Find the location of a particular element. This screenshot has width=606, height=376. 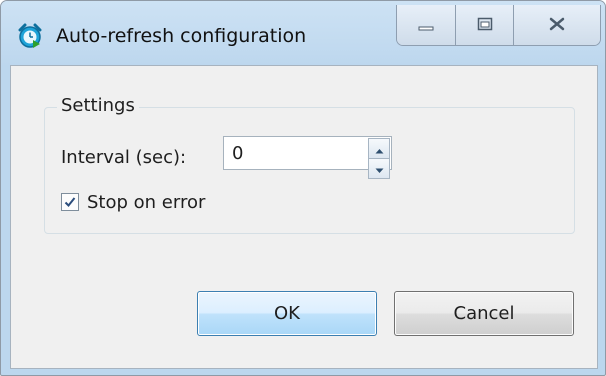

stop-on-error-checkbox is located at coordinates (70, 202).